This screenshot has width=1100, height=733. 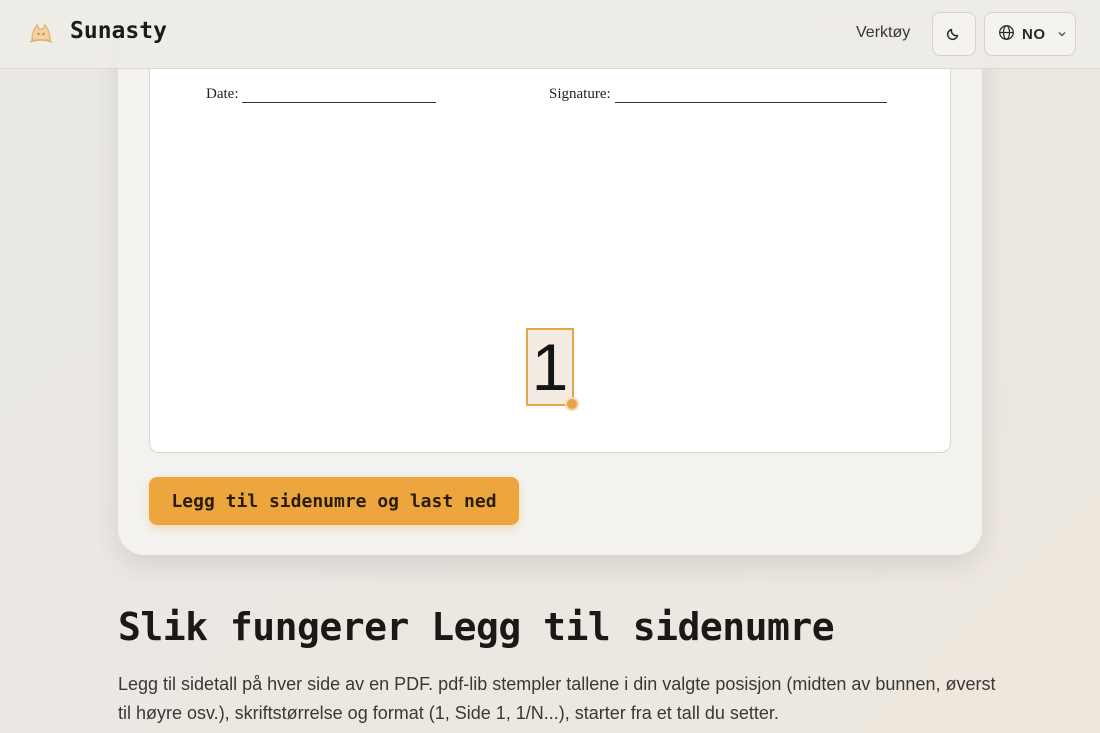 I want to click on top-nav: Sunasty Verktøy NO, so click(x=550, y=34).